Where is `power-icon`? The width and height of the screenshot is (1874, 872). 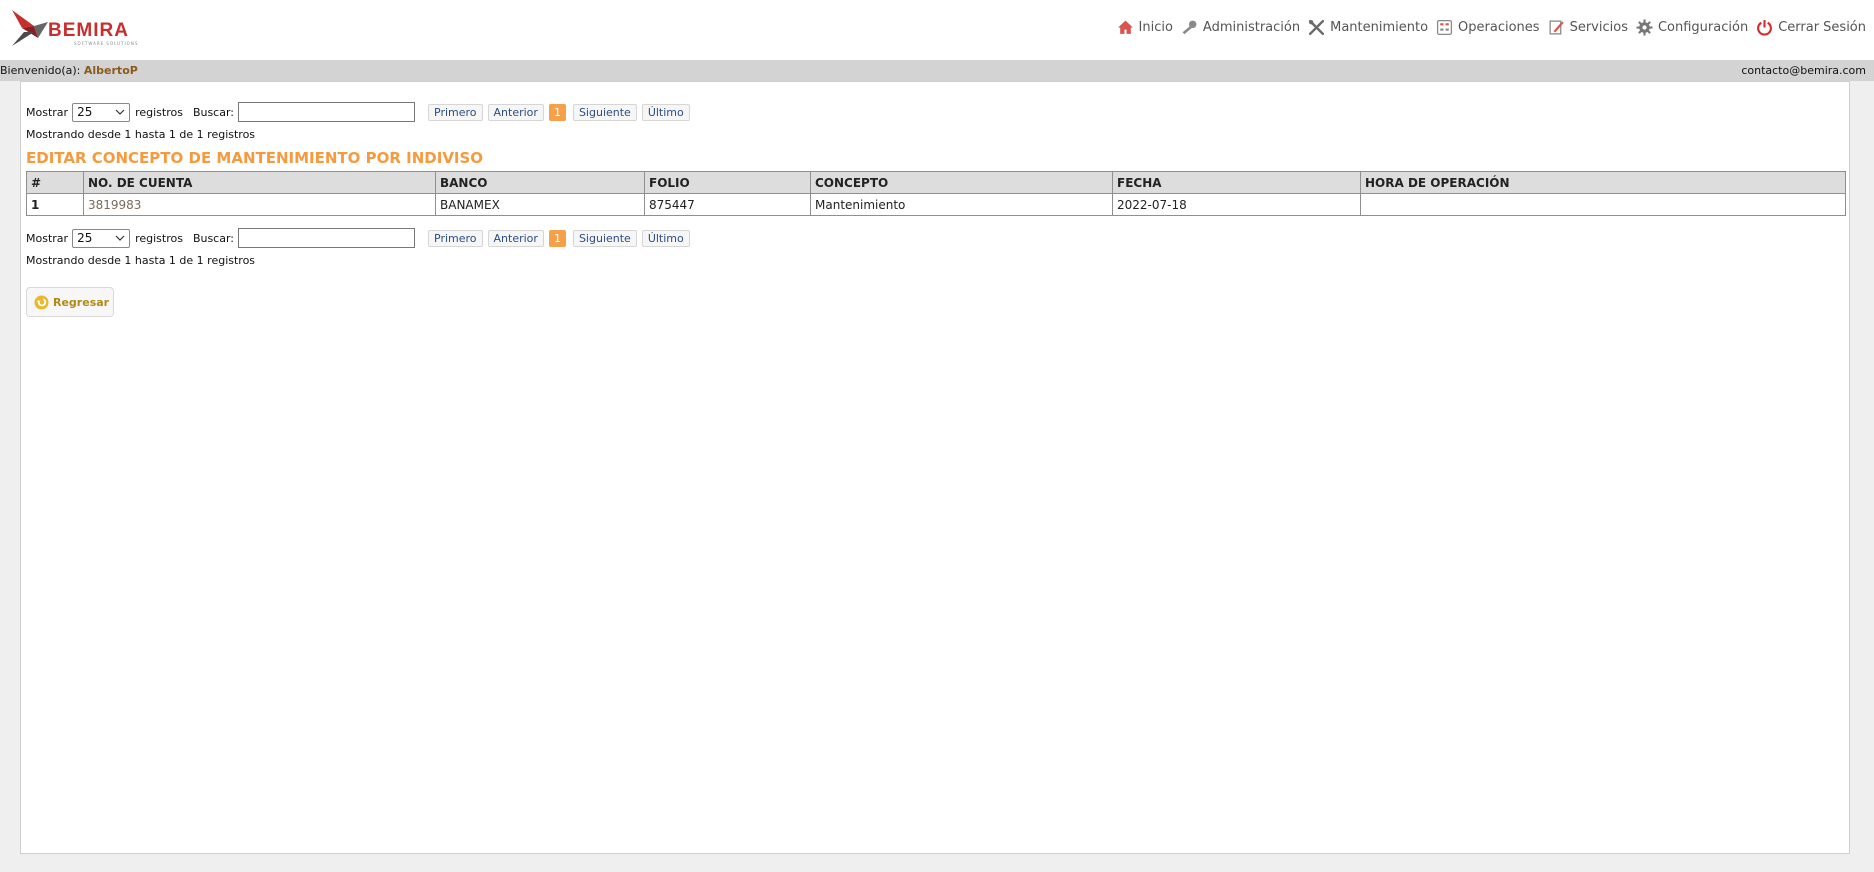
power-icon is located at coordinates (1765, 27).